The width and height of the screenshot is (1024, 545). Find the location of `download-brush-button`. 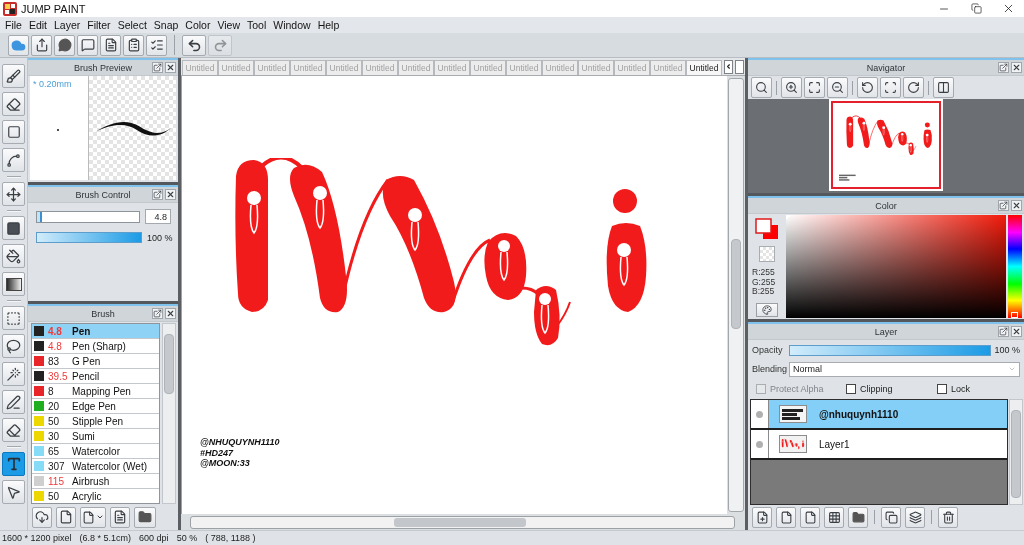

download-brush-button is located at coordinates (42, 517).